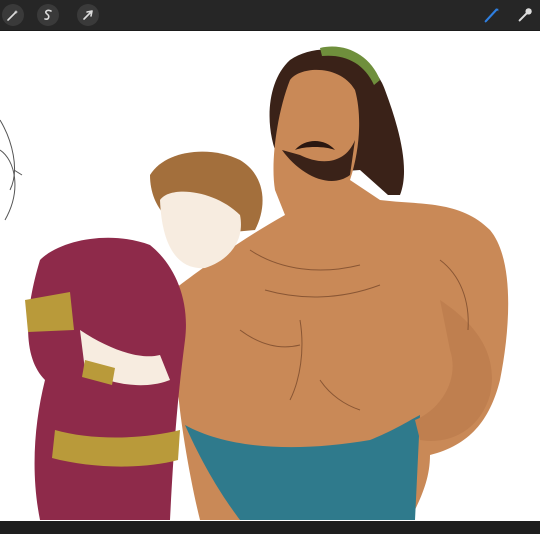 The height and width of the screenshot is (534, 540). What do you see at coordinates (11, 170) in the screenshot?
I see `sketch-lines-left` at bounding box center [11, 170].